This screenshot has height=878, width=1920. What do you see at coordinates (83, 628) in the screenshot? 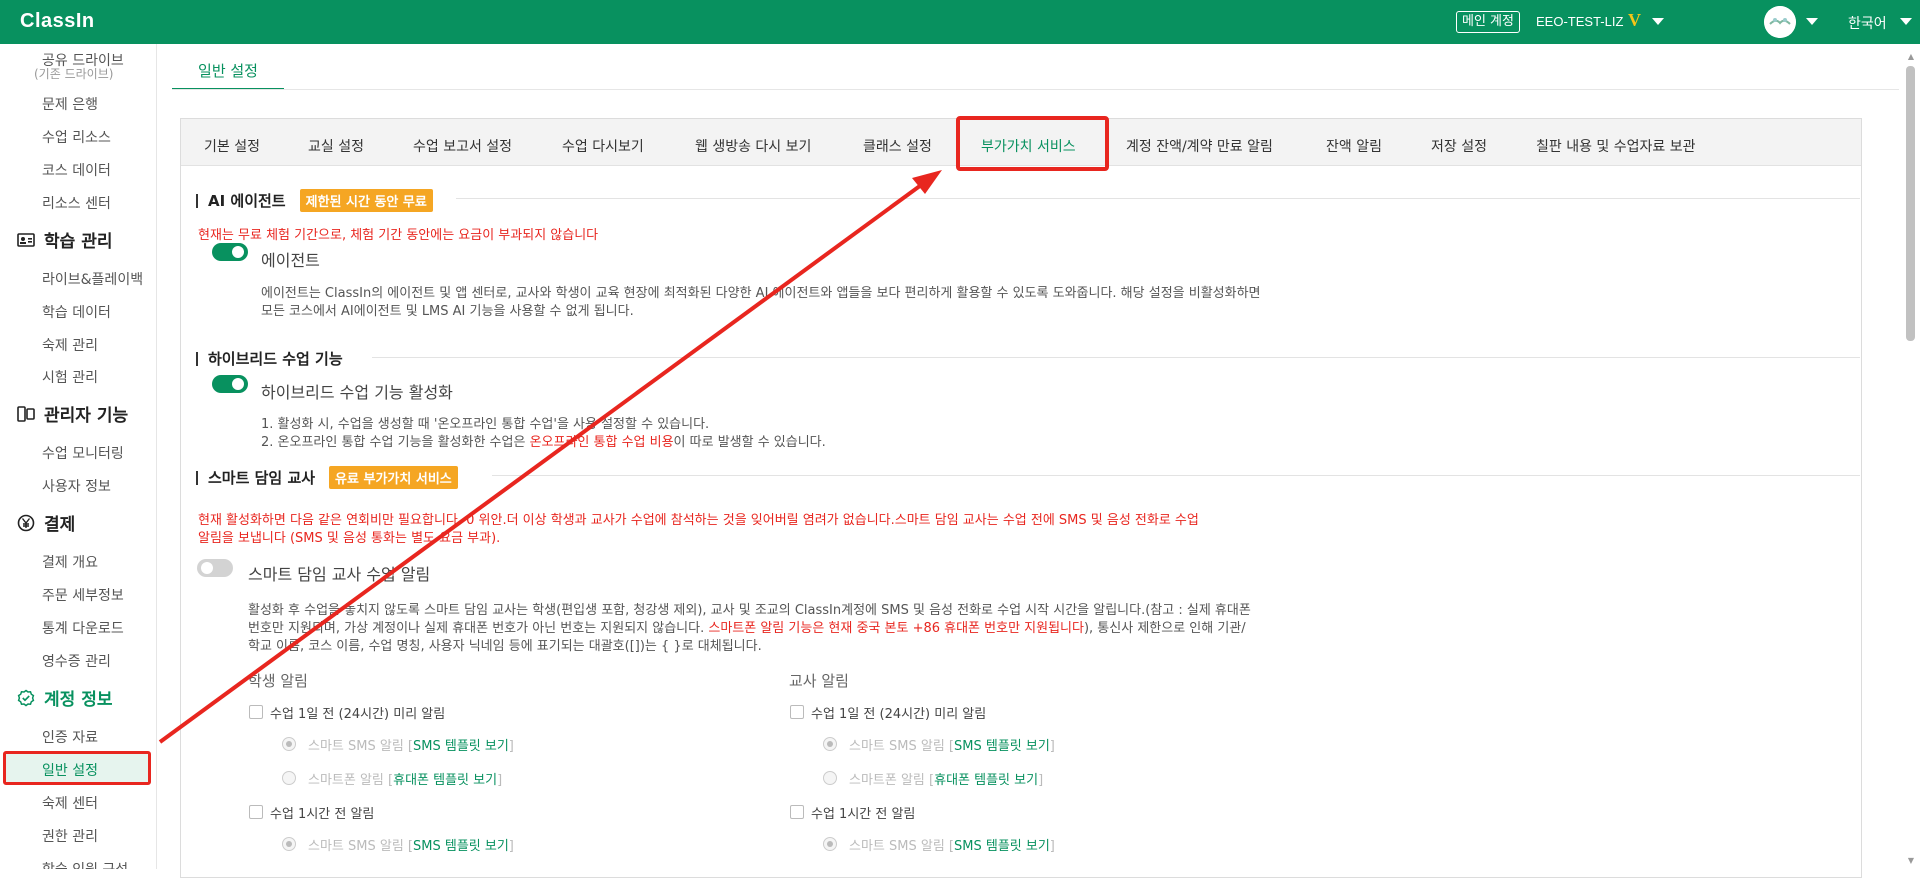
I see `sidebar-item-stats-download: 통계 다운로드` at bounding box center [83, 628].